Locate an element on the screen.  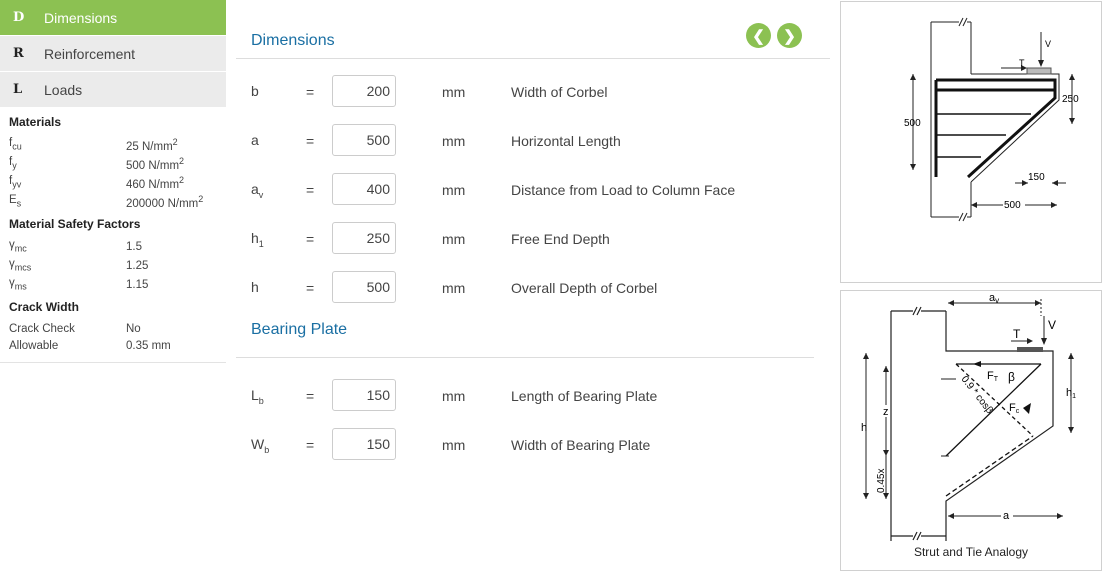
field-row-wb: Wb = 150 mm Width of Bearing Plate is located at coordinates (533, 445).